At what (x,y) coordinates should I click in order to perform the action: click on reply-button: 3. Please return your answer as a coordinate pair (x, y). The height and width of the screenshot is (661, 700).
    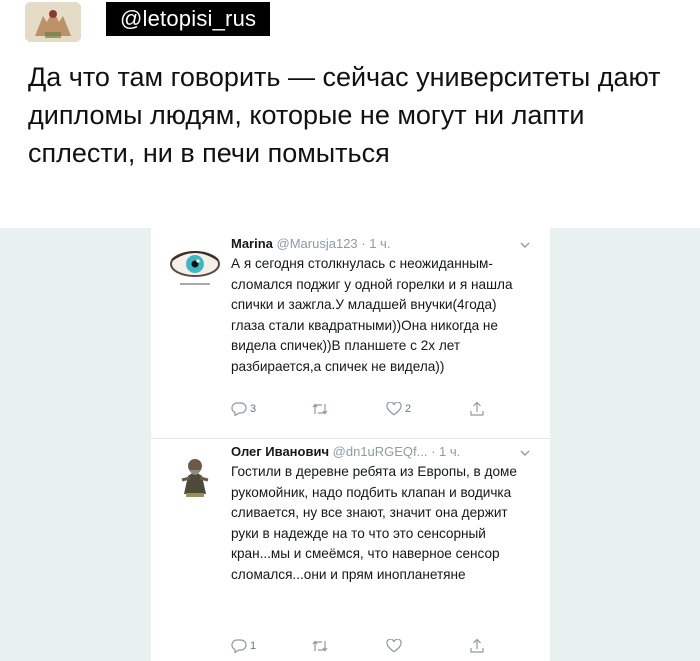
    Looking at the image, I should click on (243, 409).